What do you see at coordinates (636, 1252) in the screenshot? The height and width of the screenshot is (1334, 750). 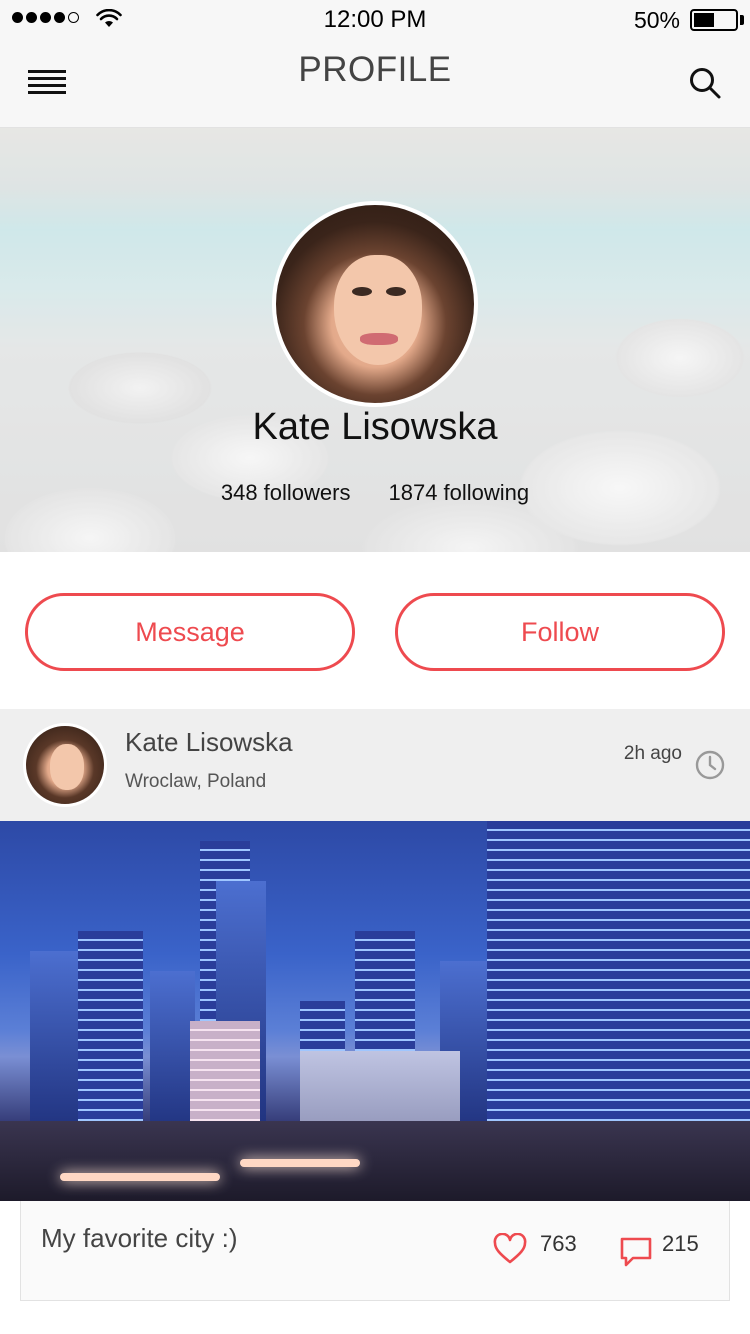 I see `comment-icon` at bounding box center [636, 1252].